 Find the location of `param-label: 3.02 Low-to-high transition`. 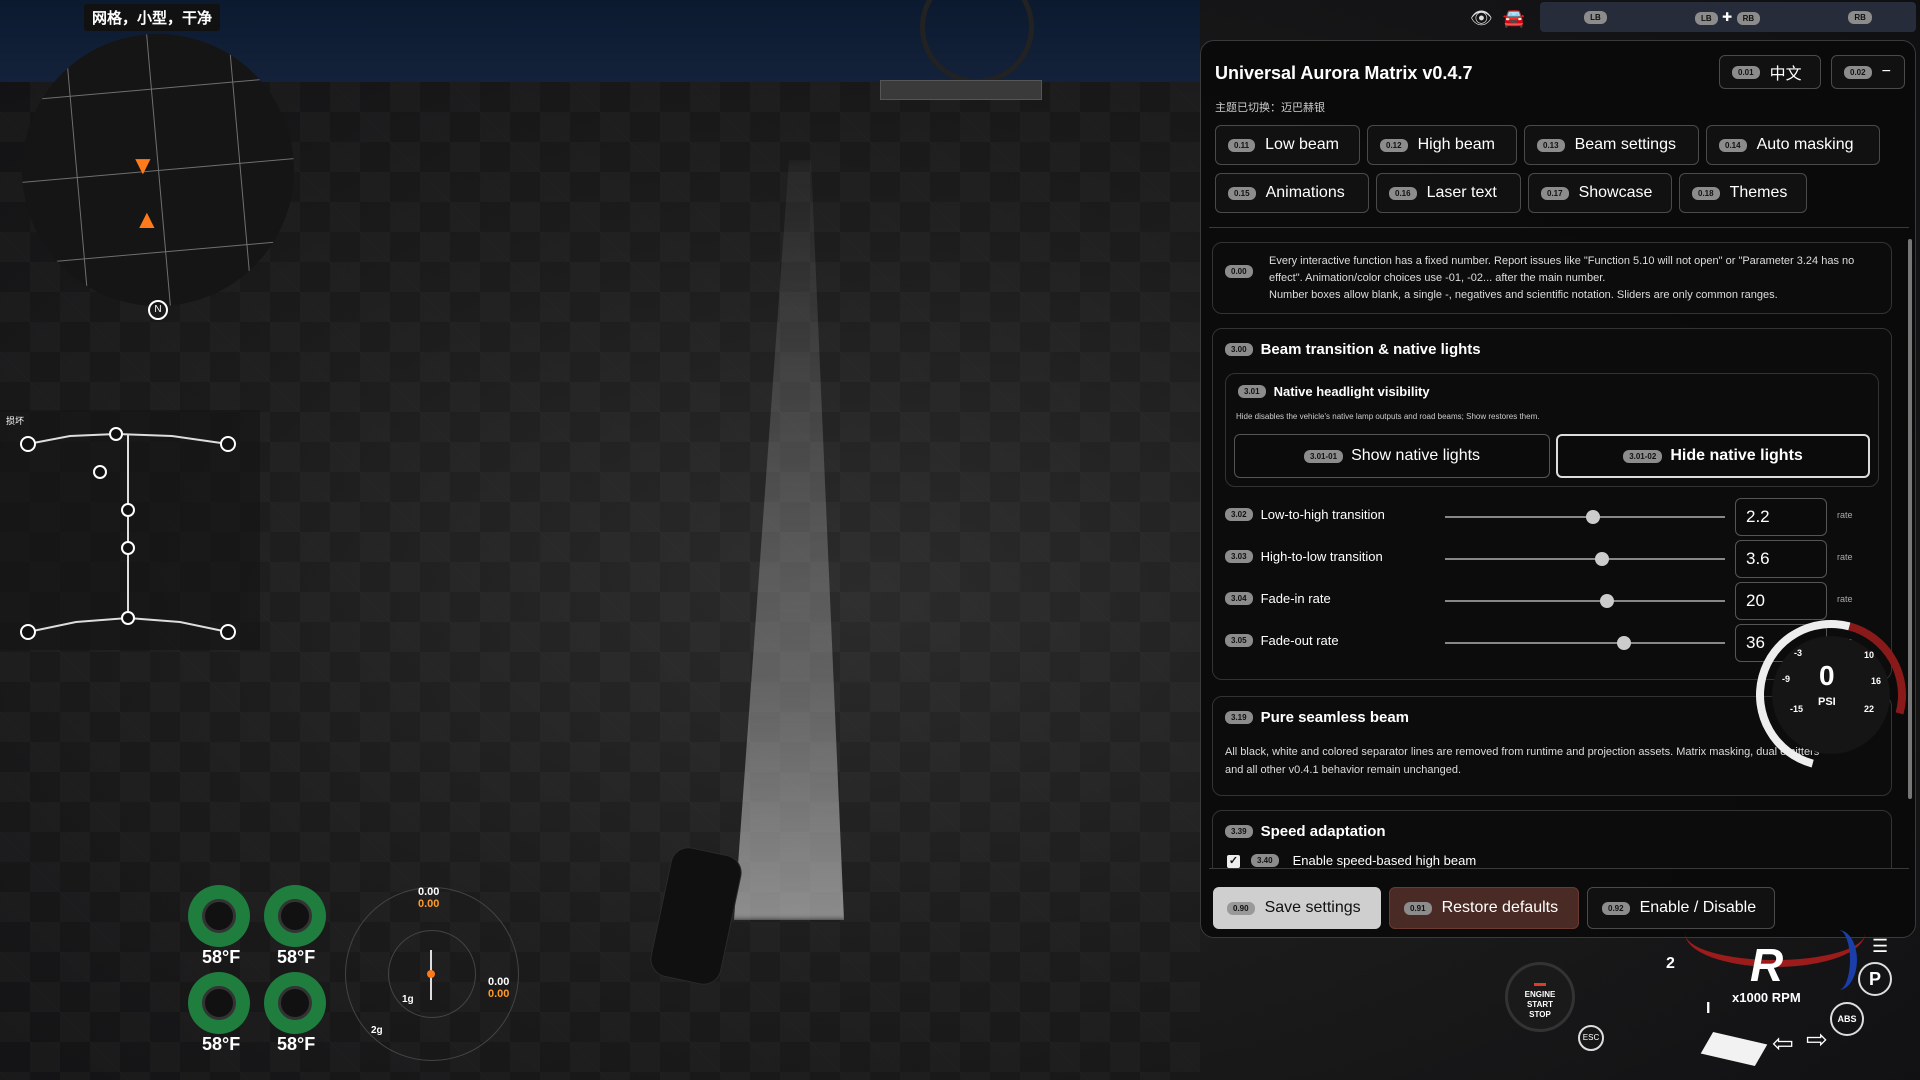

param-label: 3.02 Low-to-high transition is located at coordinates (1305, 514).